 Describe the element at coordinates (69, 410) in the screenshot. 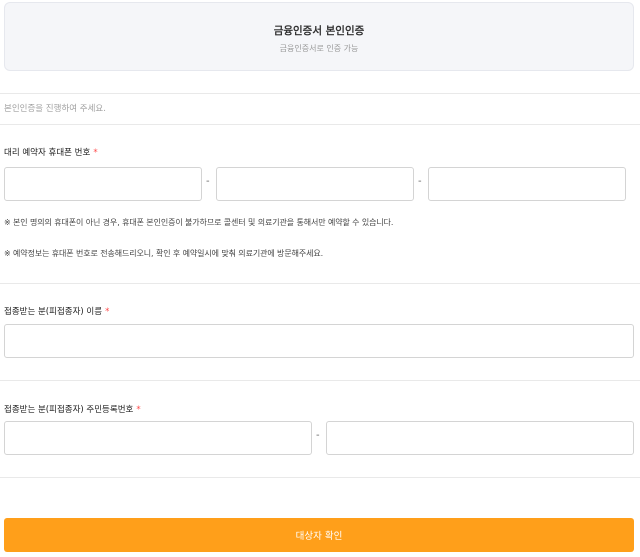

I see `rrn-label-text: 접종받는 분(피접종자) 주민등록번호` at that location.